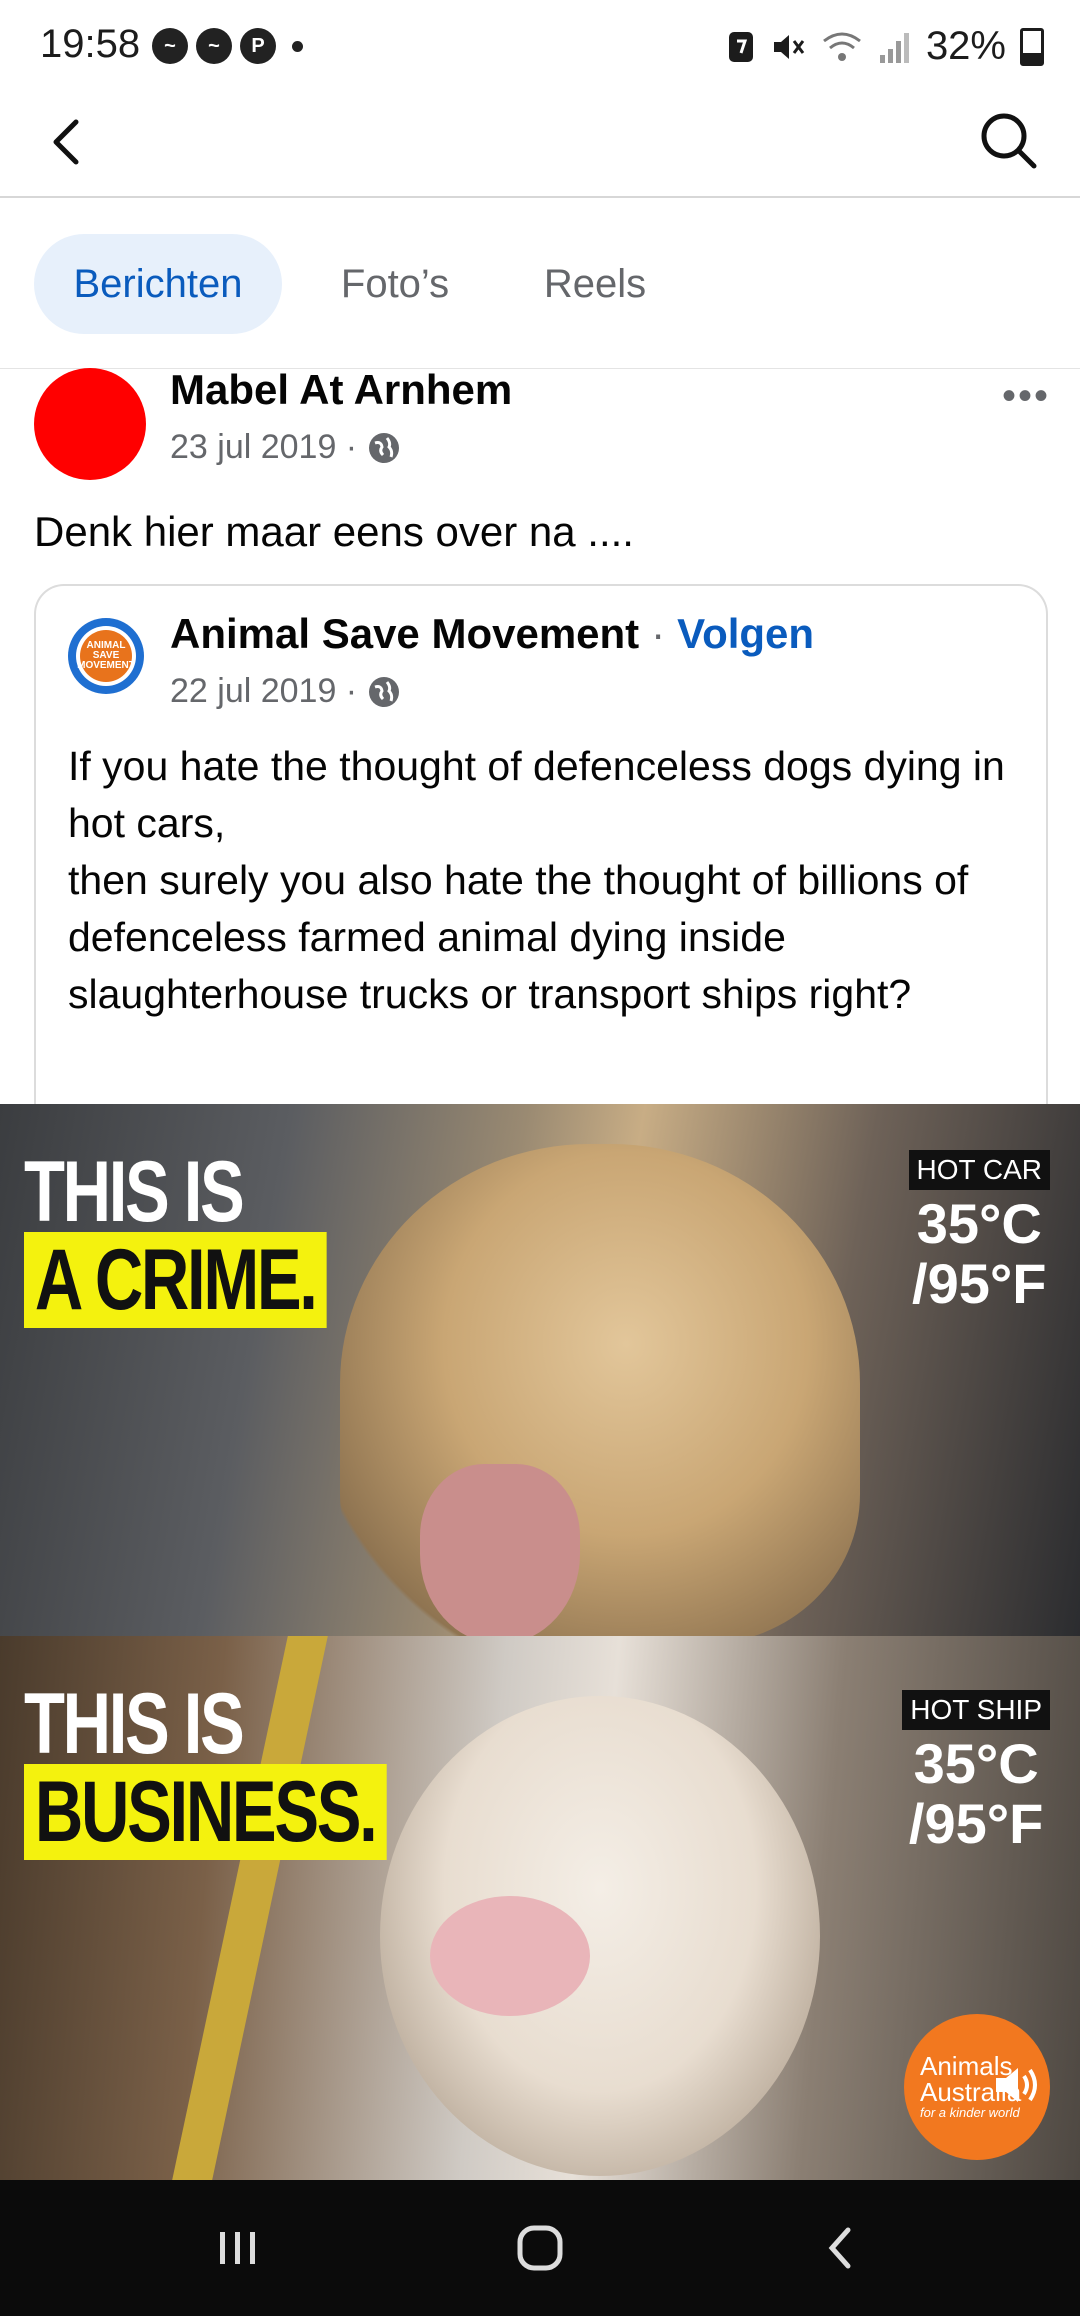 The image size is (1080, 2316). What do you see at coordinates (976, 1710) in the screenshot?
I see `hot-label: HOT SHIP` at bounding box center [976, 1710].